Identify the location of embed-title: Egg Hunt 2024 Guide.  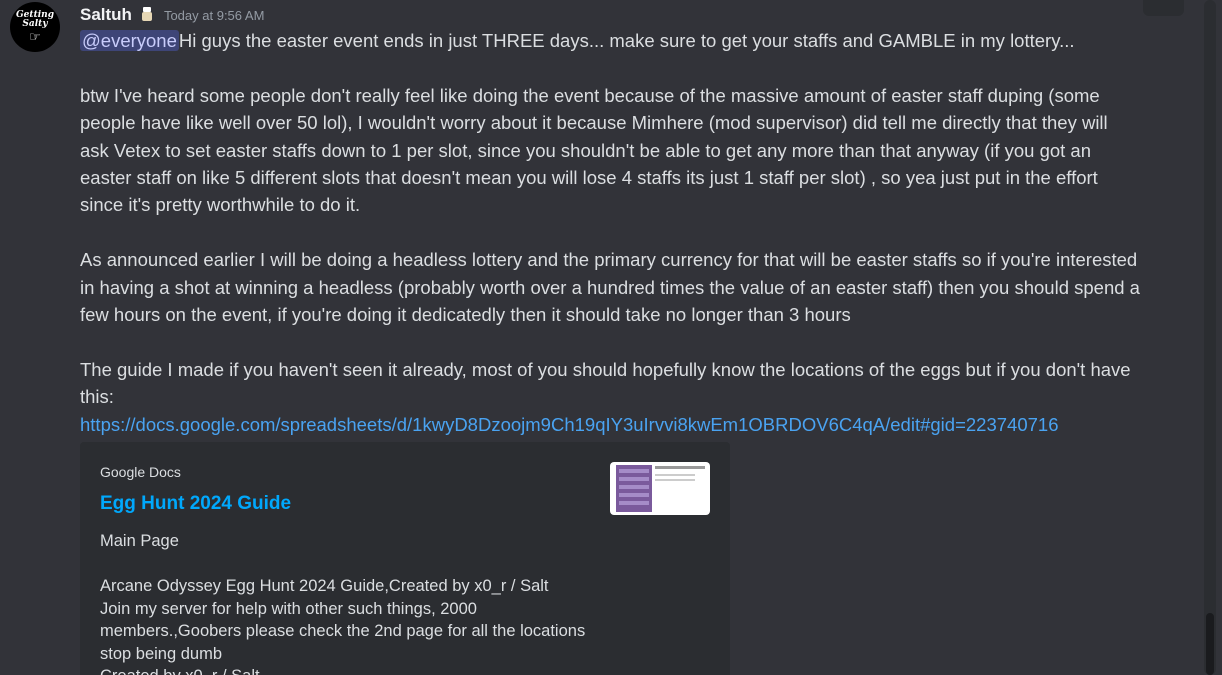
(195, 504).